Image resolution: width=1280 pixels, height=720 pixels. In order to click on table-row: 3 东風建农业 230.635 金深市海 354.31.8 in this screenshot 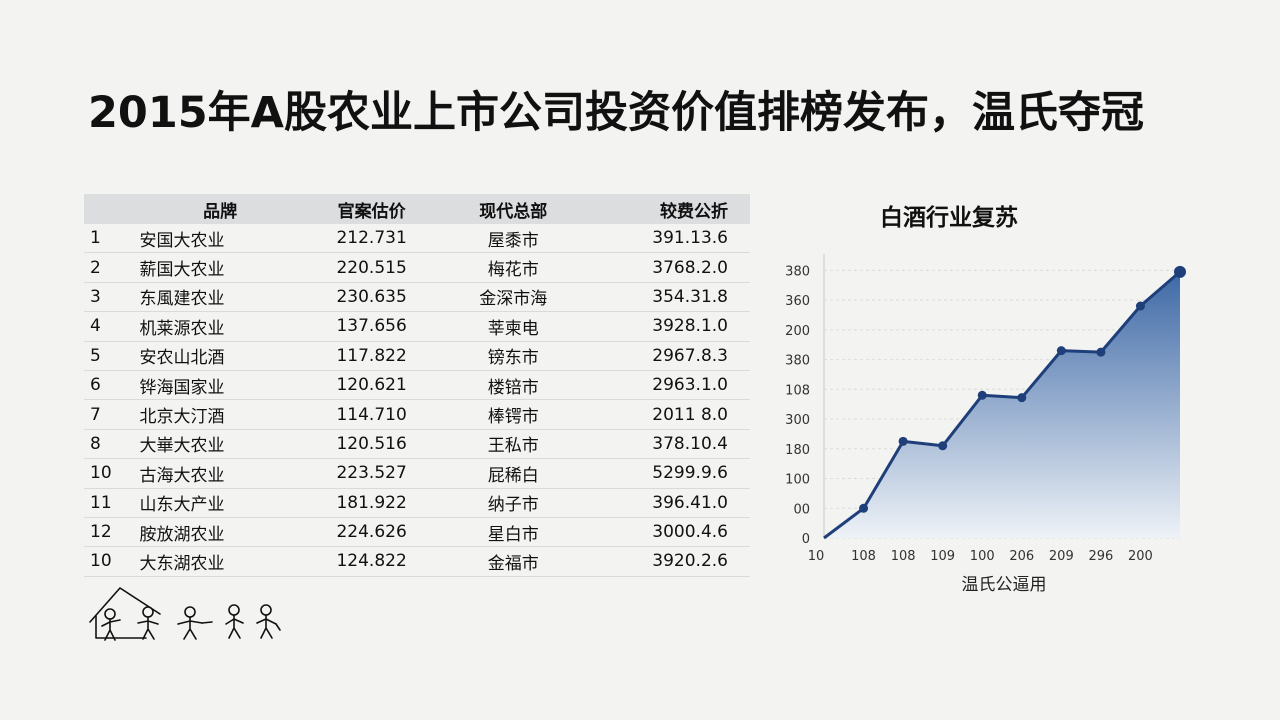, I will do `click(417, 297)`.